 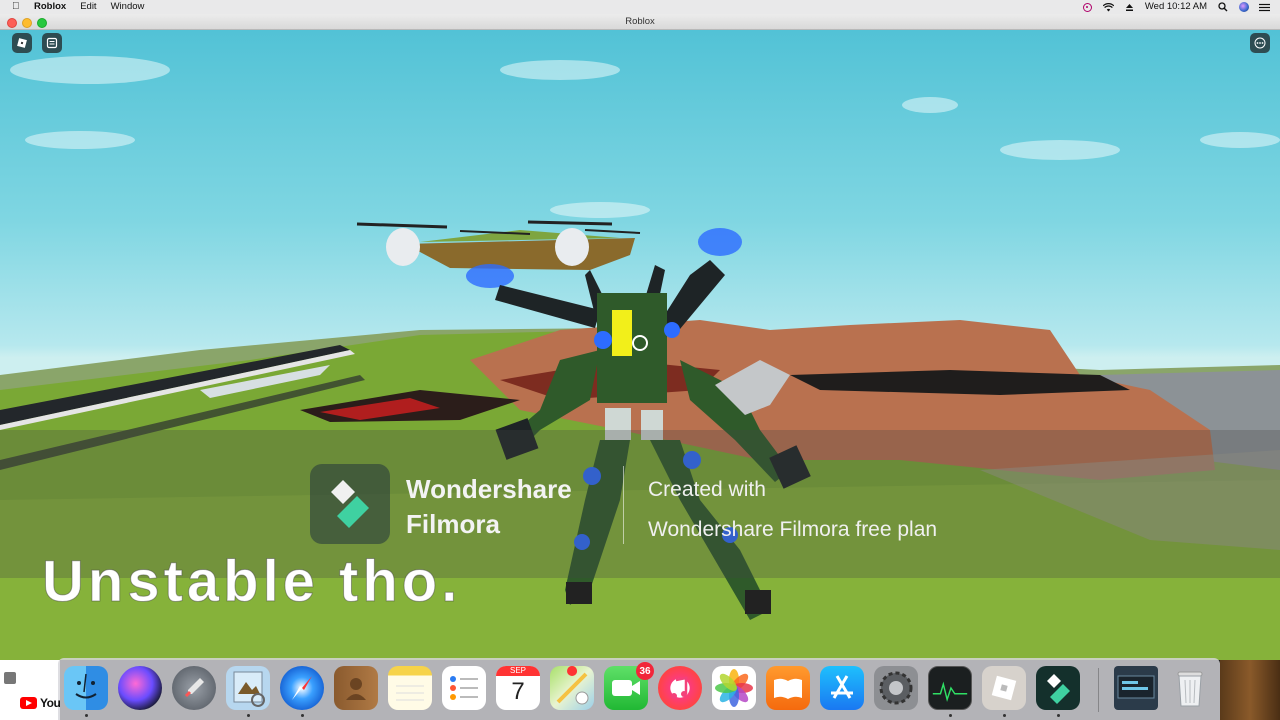 I want to click on menu-edit: Edit, so click(x=88, y=7).